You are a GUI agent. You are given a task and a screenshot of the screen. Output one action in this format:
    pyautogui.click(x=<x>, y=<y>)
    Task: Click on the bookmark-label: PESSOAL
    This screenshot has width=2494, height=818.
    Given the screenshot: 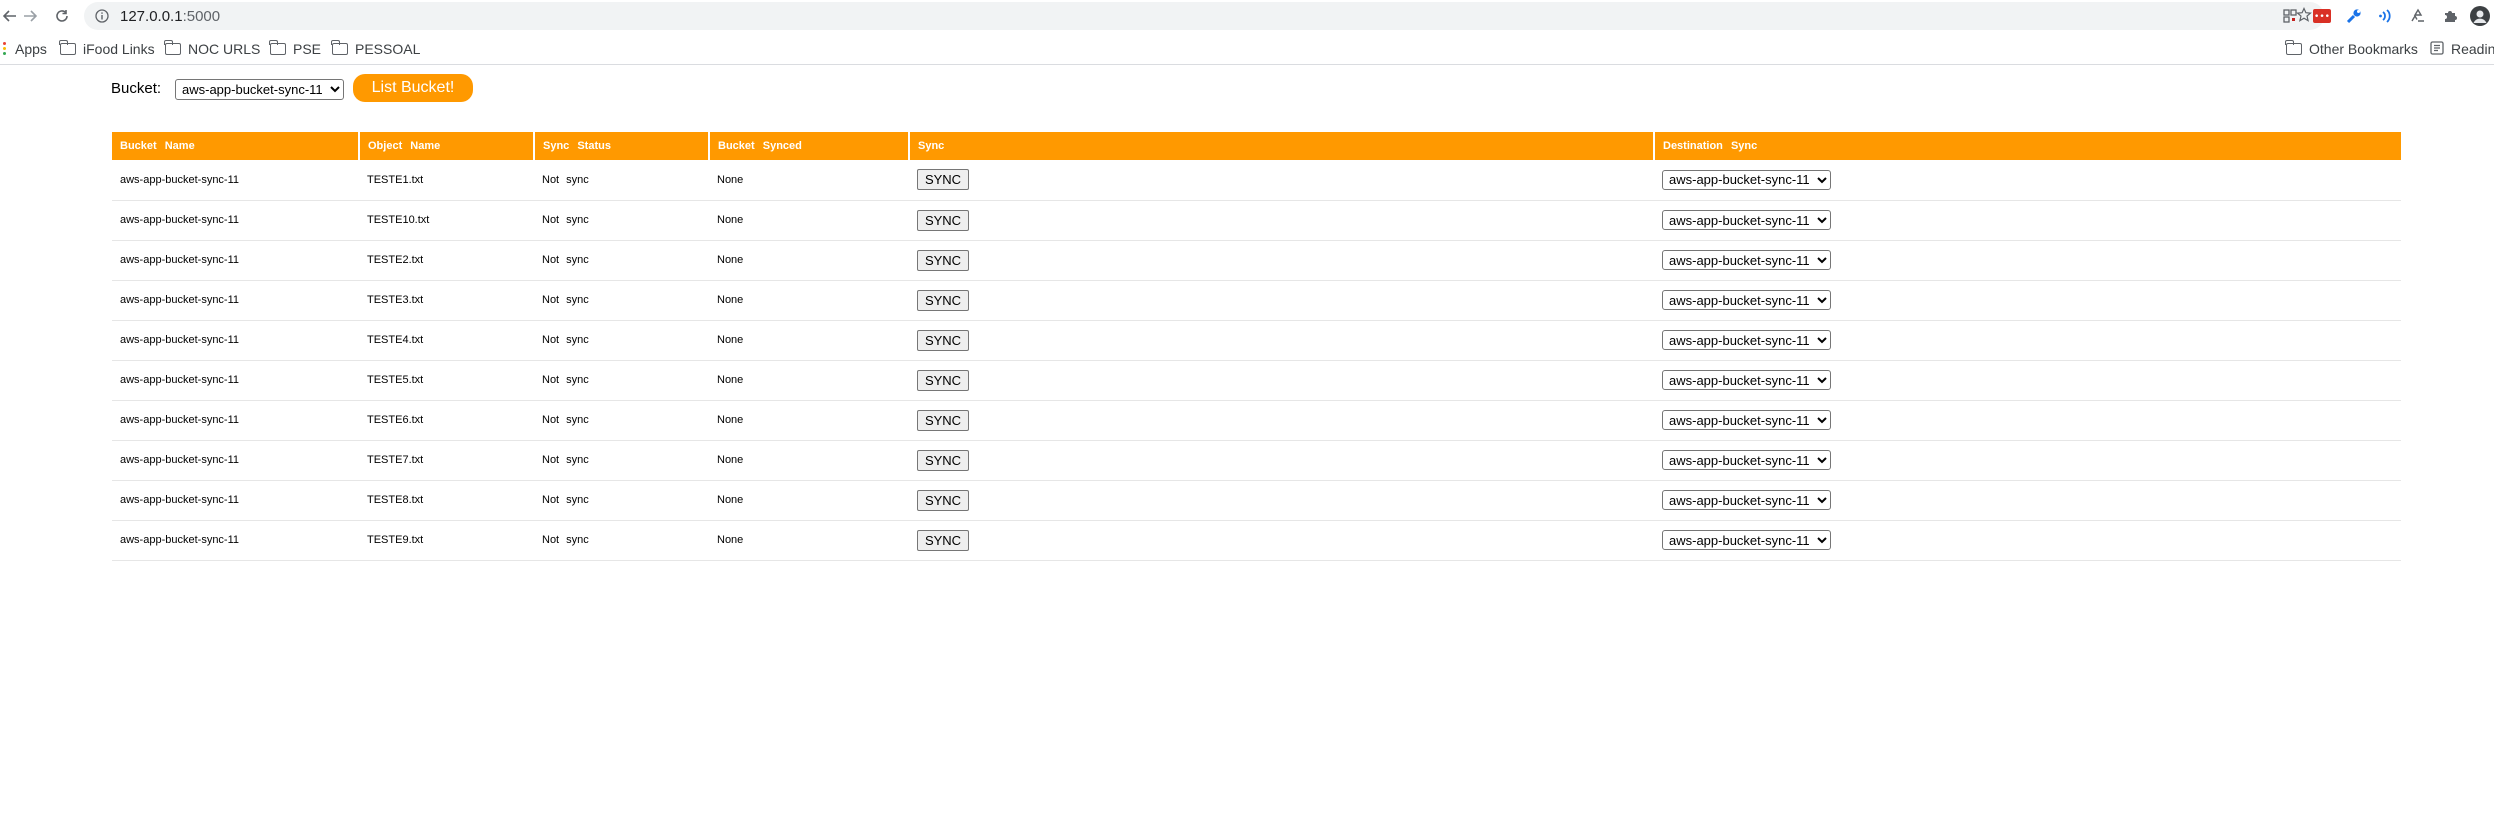 What is the action you would take?
    pyautogui.click(x=388, y=49)
    